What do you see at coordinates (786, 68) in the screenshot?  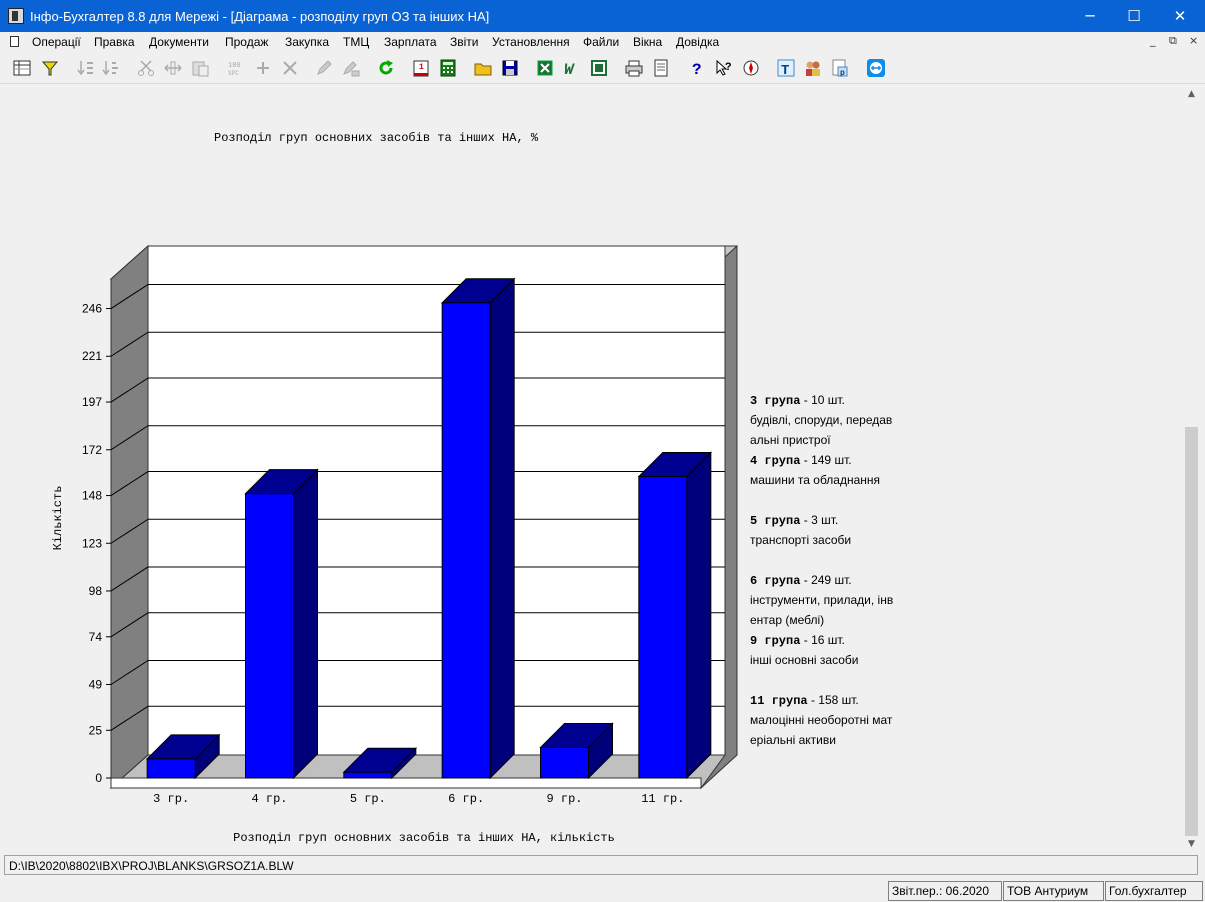 I see `text-tool-icon: T` at bounding box center [786, 68].